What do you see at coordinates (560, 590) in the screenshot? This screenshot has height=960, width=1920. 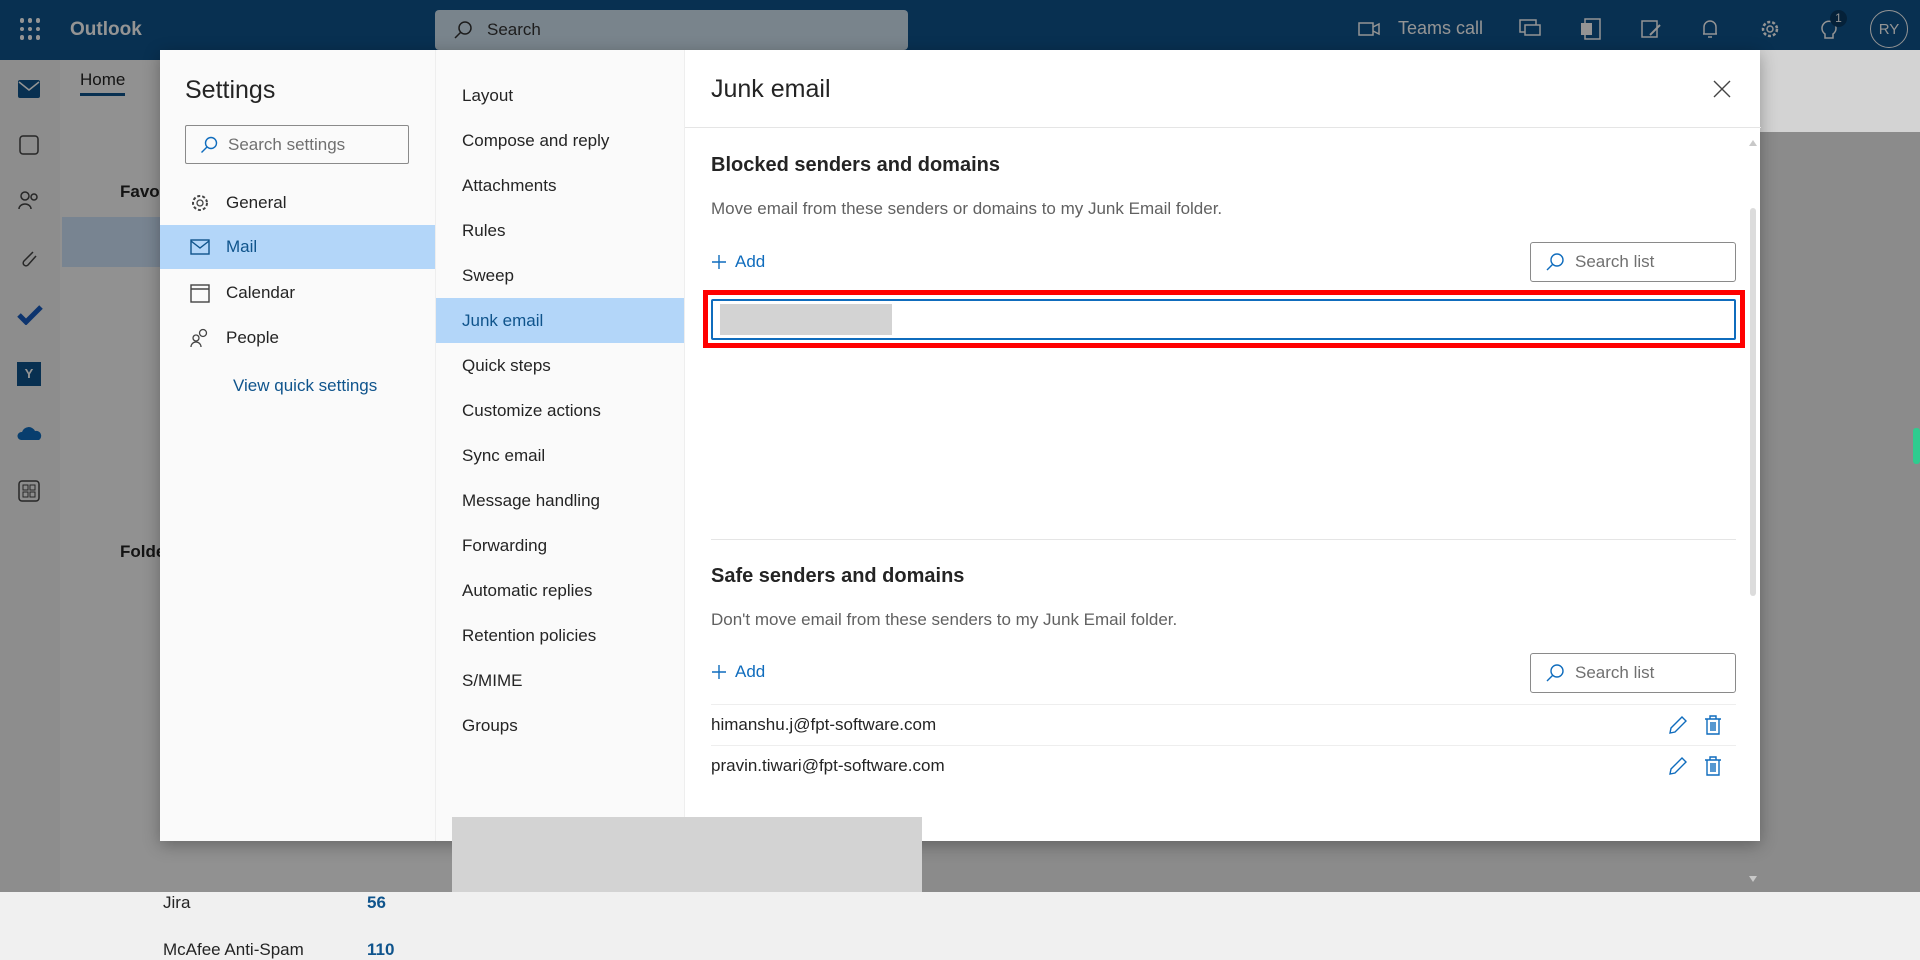 I see `section-automatic-replies: Automatic replies` at bounding box center [560, 590].